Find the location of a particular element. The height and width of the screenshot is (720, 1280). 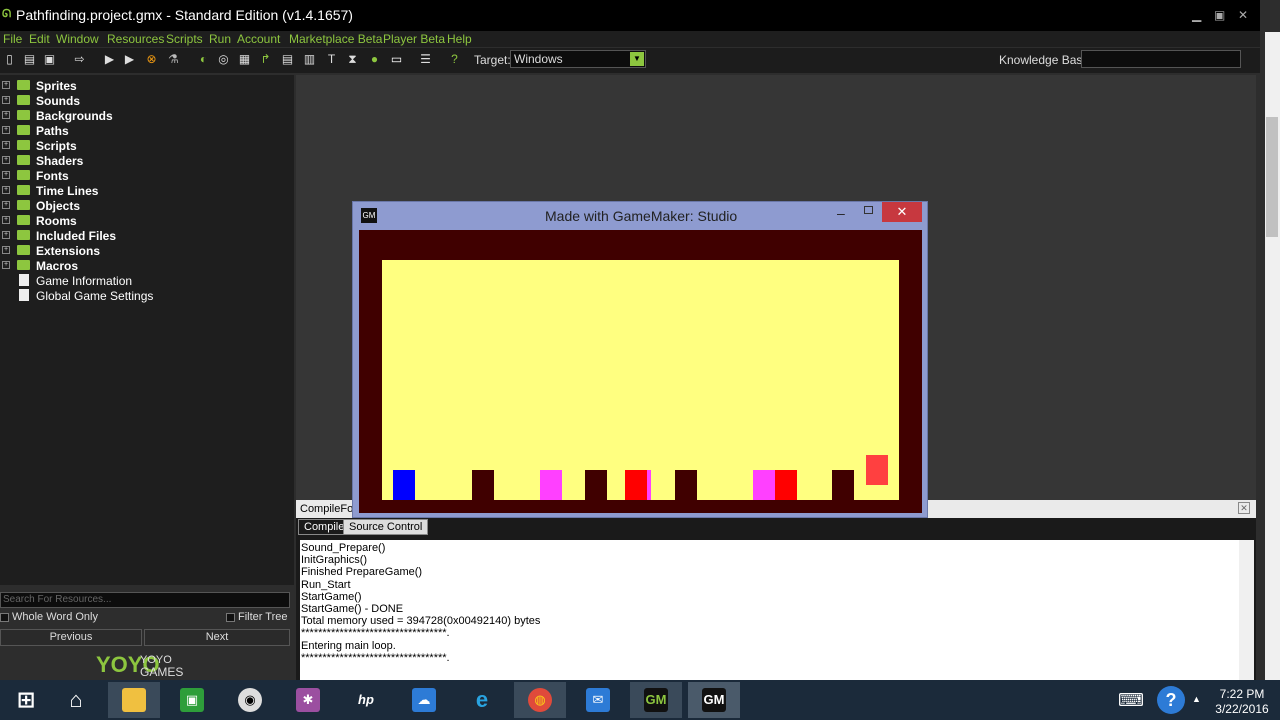

log-scrollbar is located at coordinates (1246, 610).